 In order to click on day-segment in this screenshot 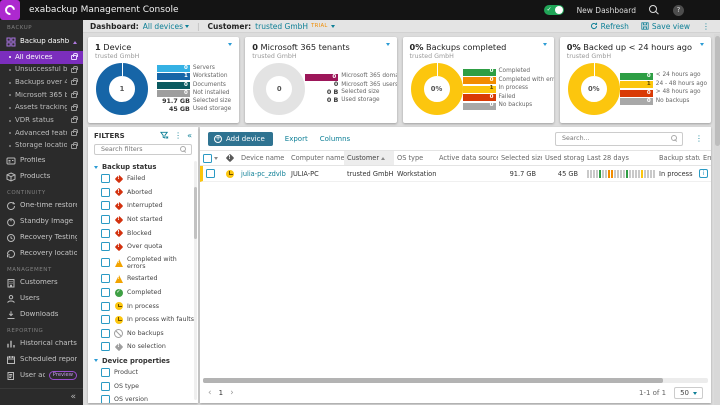, I will do `click(615, 173)`.